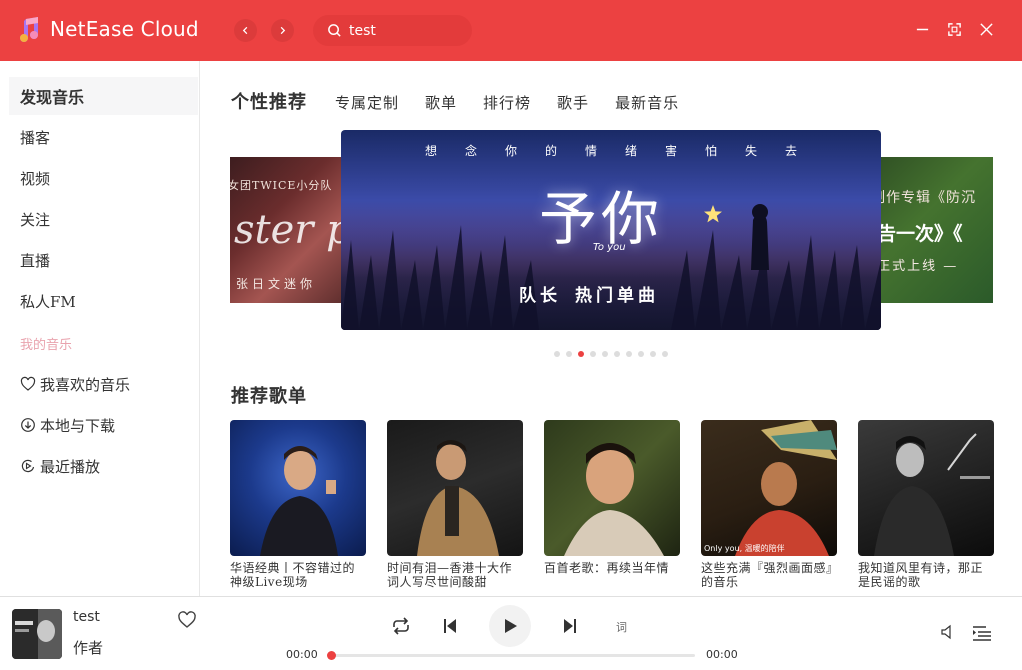 The image size is (1022, 670). I want to click on sidebar-item-recent-play: 最近播放, so click(103, 466).